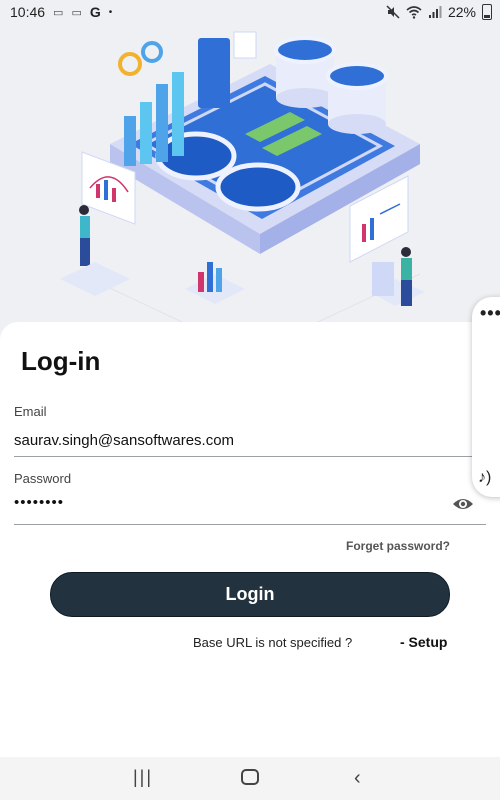 This screenshot has width=500, height=800. Describe the element at coordinates (463, 504) in the screenshot. I see `eye-icon` at that location.